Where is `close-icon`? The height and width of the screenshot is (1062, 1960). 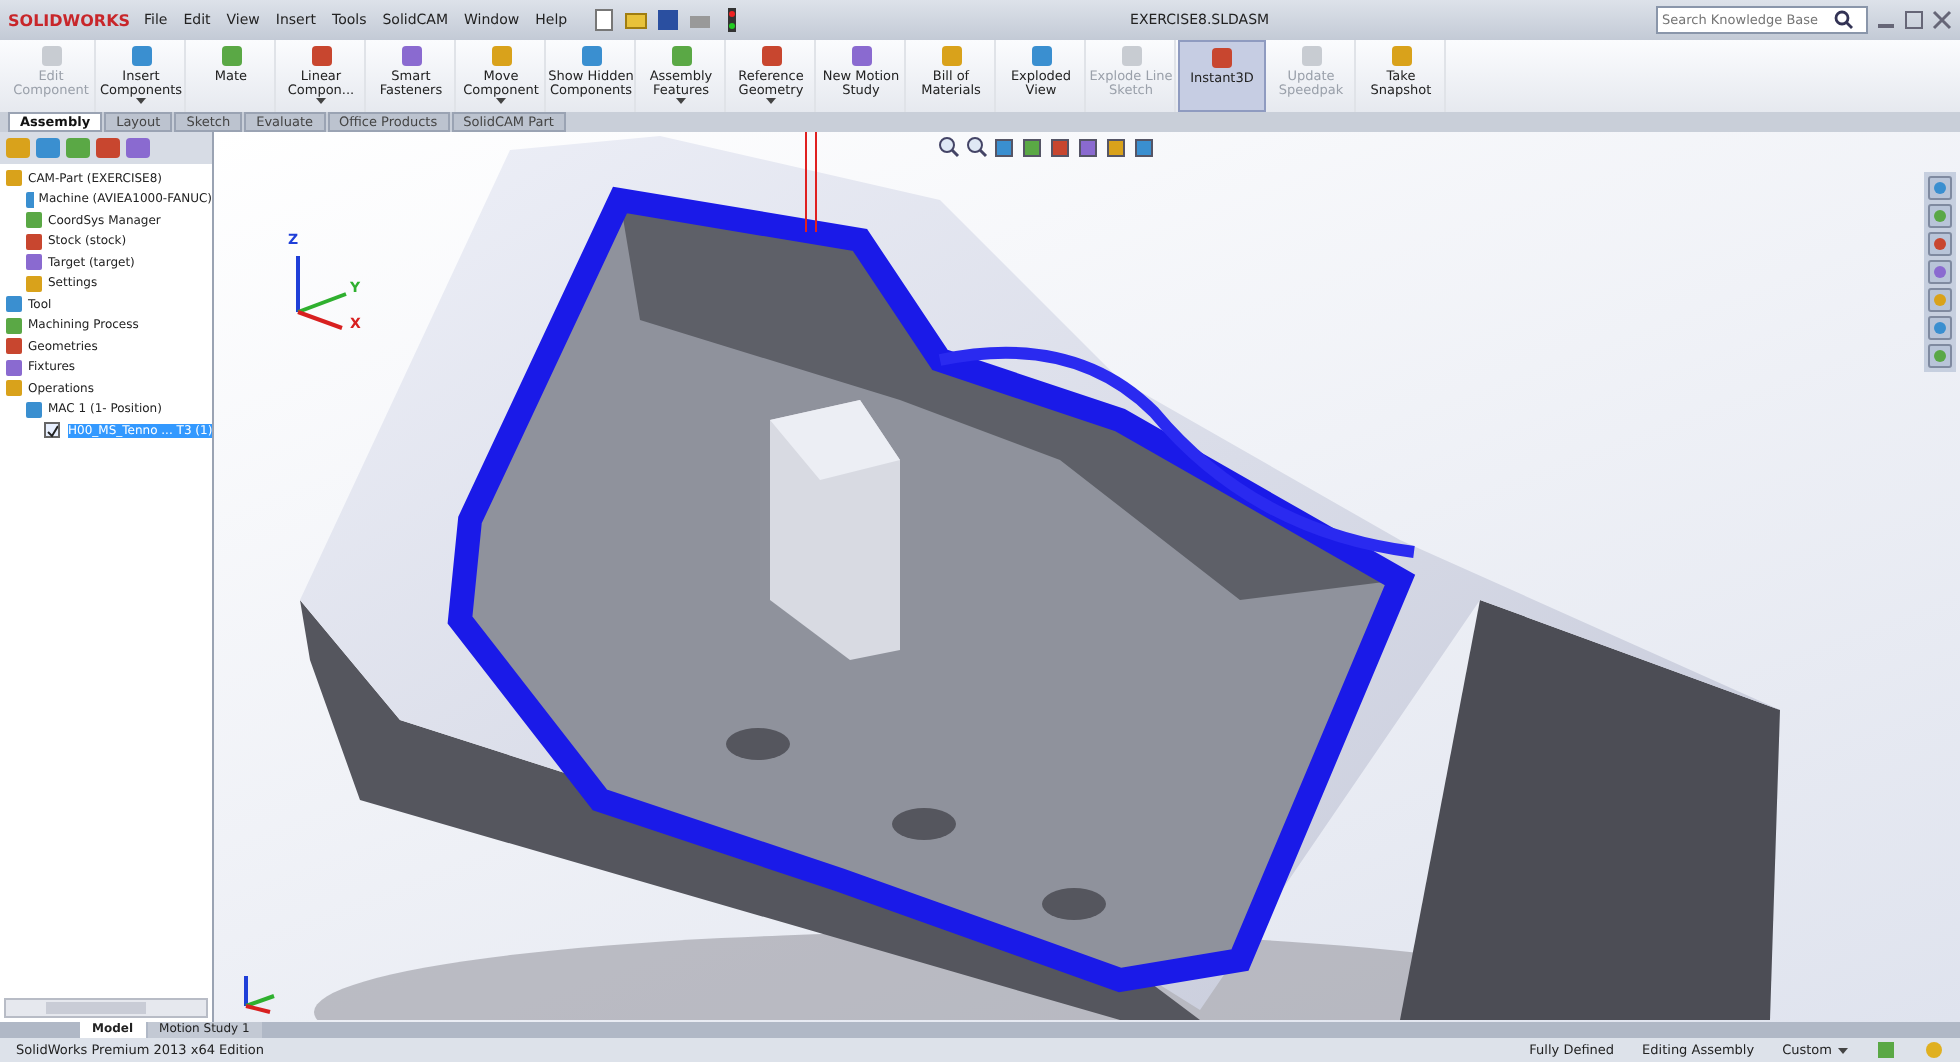
close-icon is located at coordinates (1942, 20).